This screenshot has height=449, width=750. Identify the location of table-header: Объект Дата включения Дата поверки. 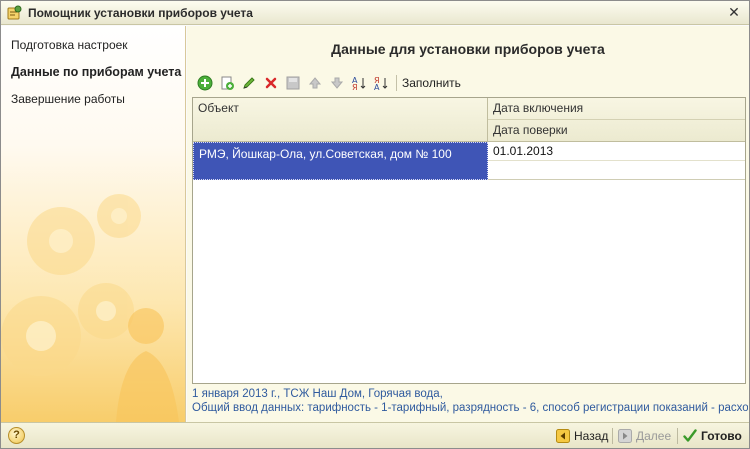
(469, 120).